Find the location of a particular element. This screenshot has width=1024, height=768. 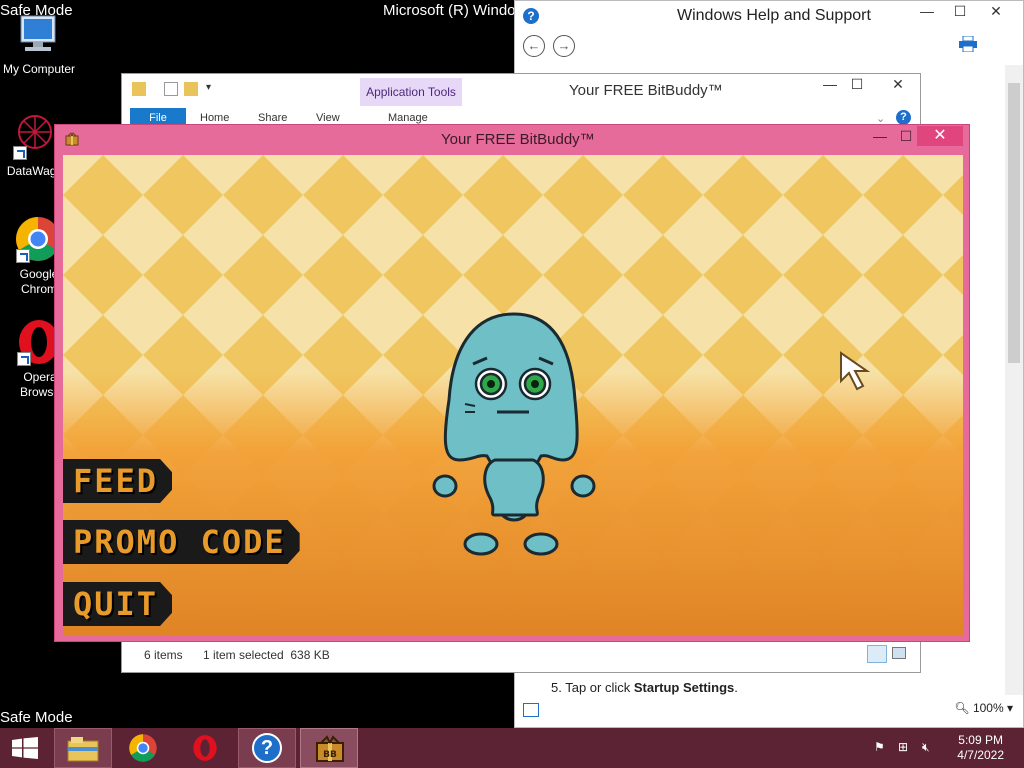

quit-button: QUIT is located at coordinates (117, 604).